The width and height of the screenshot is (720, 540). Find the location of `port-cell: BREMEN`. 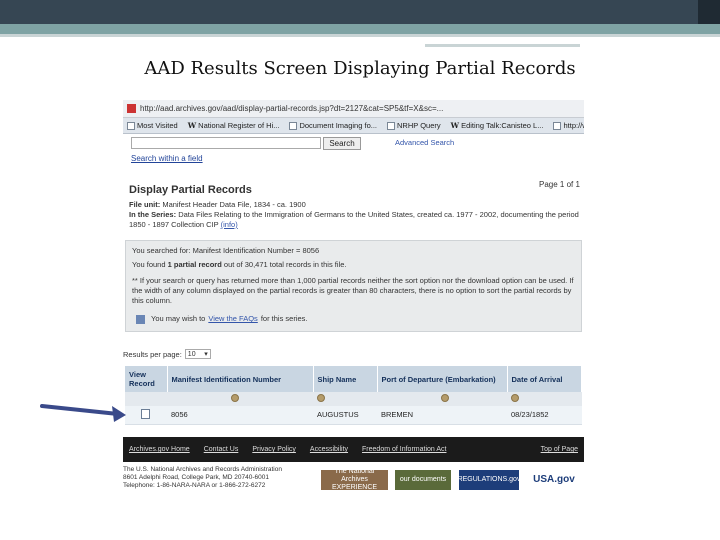

port-cell: BREMEN is located at coordinates (442, 415).